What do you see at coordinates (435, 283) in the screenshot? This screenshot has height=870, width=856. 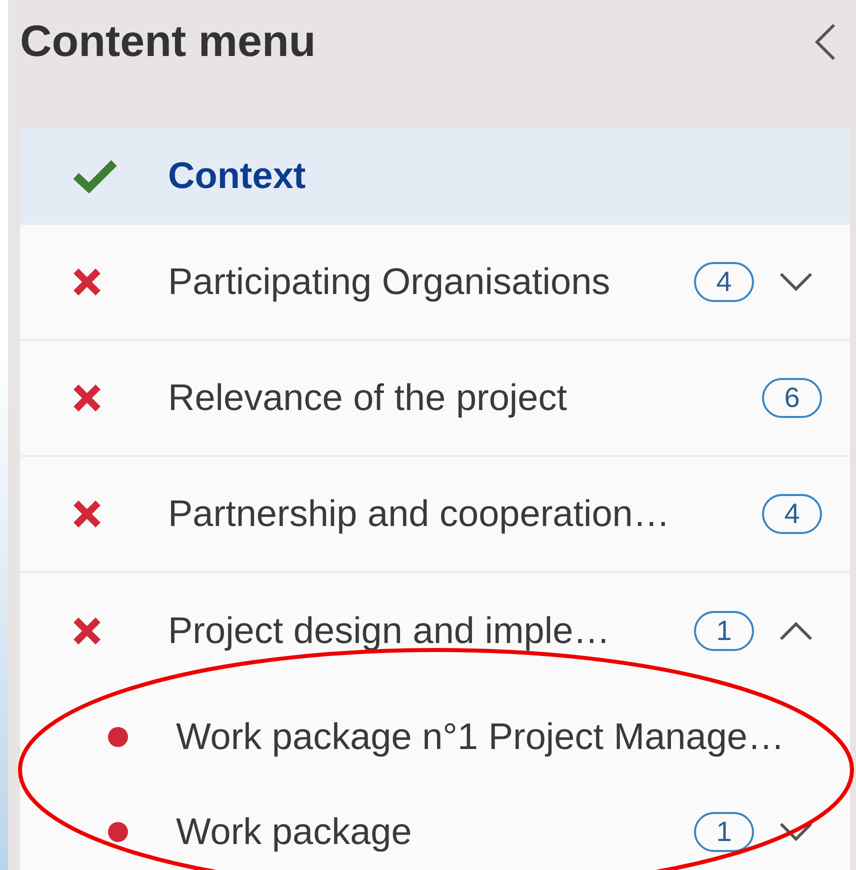 I see `menu-item: Participating Organisations 4` at bounding box center [435, 283].